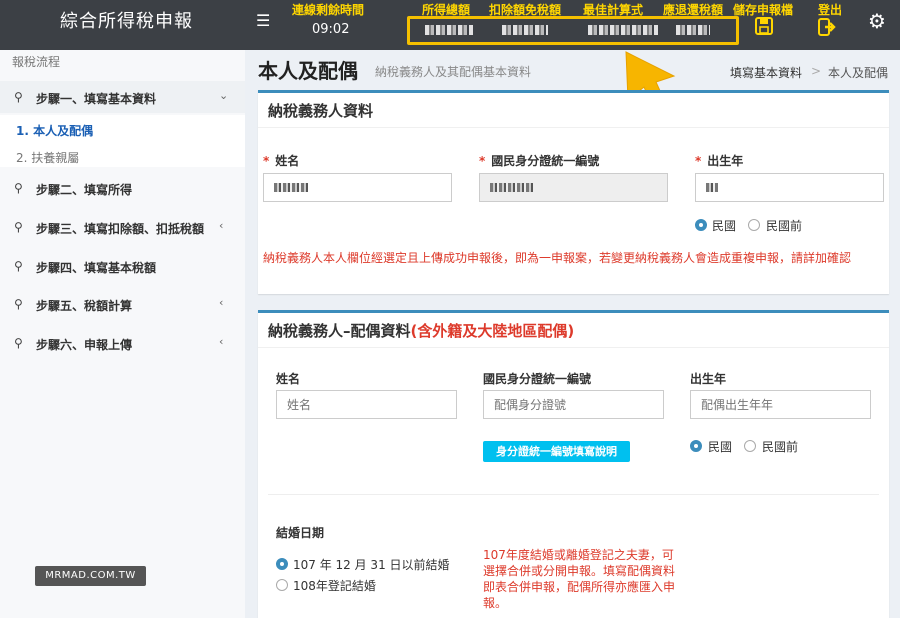 Image resolution: width=900 pixels, height=618 pixels. Describe the element at coordinates (708, 379) in the screenshot. I see `spouse-birth-label: 出生年` at that location.